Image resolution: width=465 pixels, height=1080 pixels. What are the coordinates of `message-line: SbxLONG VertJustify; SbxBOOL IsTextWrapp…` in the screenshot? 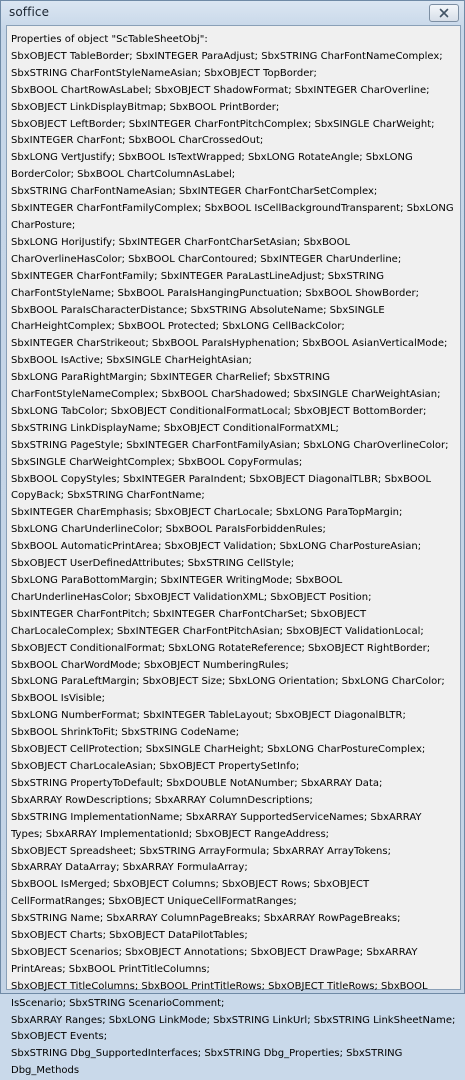 It's located at (212, 166).